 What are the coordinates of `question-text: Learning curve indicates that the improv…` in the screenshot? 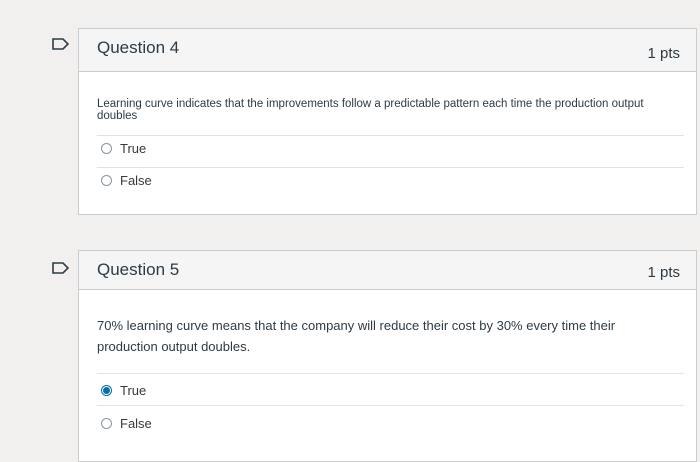 It's located at (370, 110).